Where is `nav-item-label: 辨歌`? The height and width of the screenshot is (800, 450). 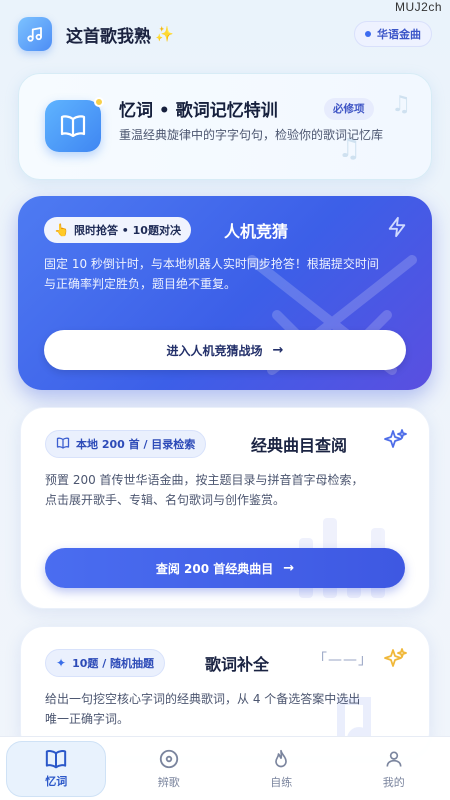
nav-item-label: 辨歌 is located at coordinates (168, 782).